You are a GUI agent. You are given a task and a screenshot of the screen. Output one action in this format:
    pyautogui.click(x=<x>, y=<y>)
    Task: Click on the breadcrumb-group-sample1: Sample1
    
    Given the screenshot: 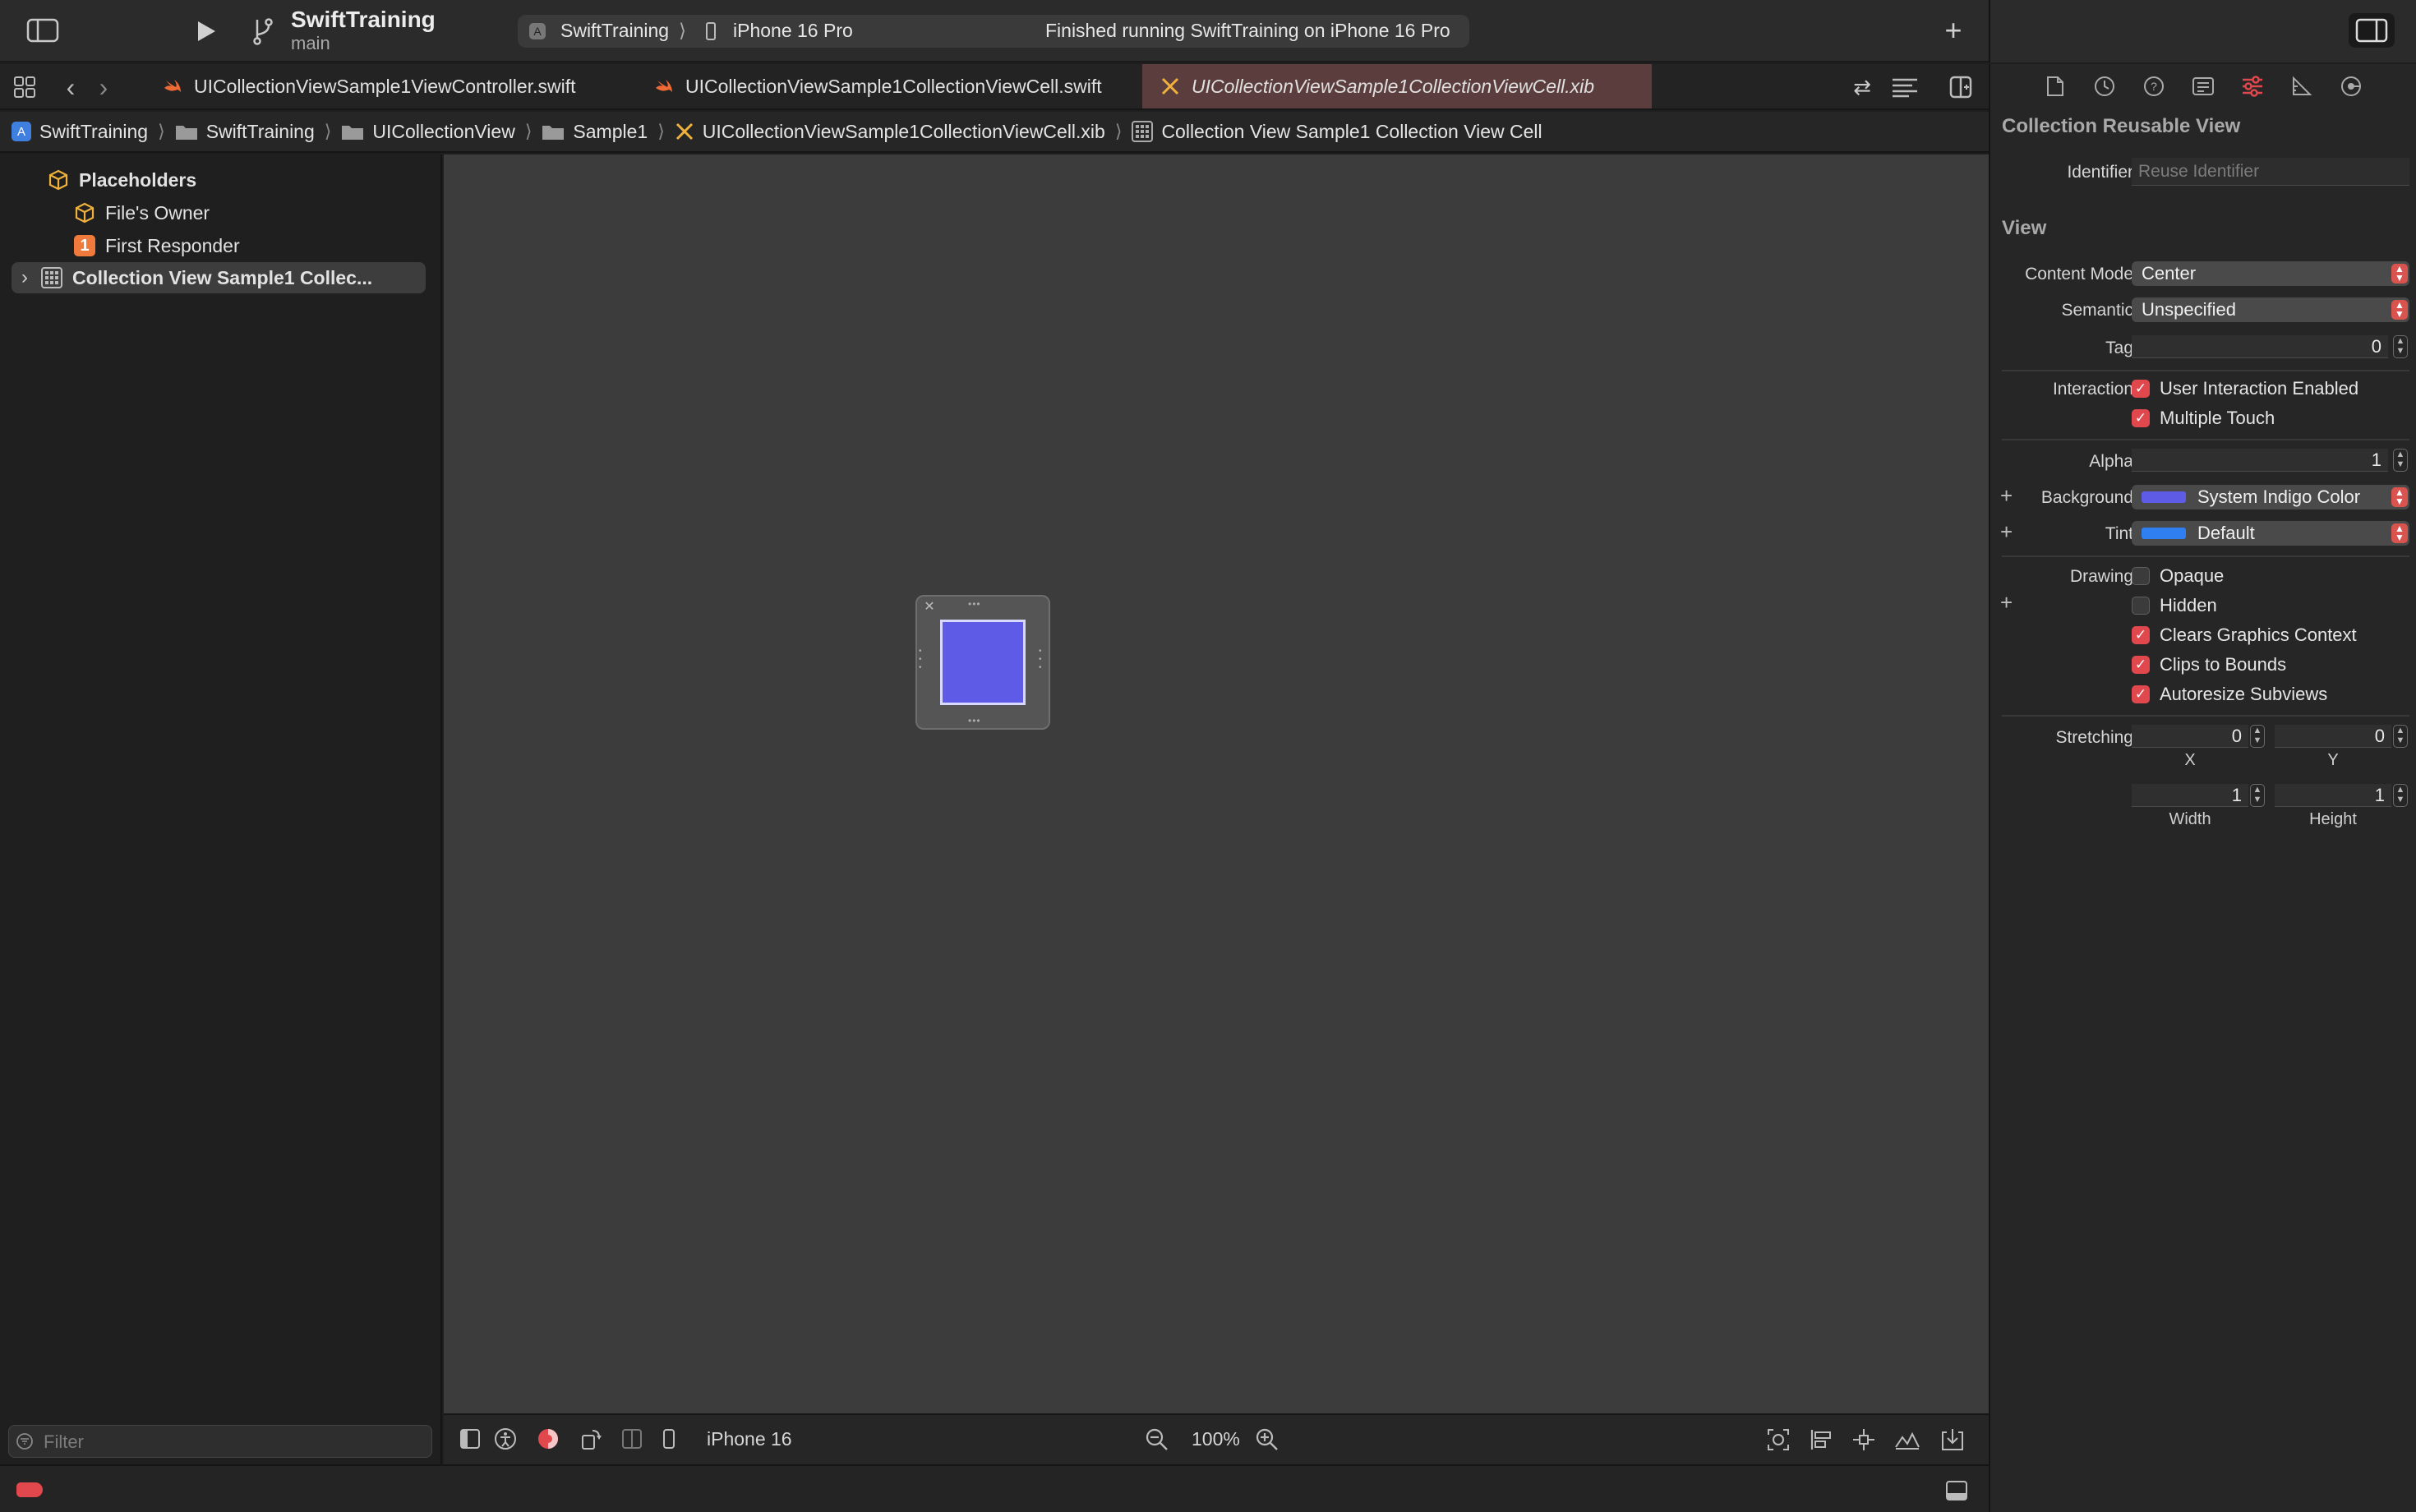 What is the action you would take?
    pyautogui.click(x=595, y=132)
    